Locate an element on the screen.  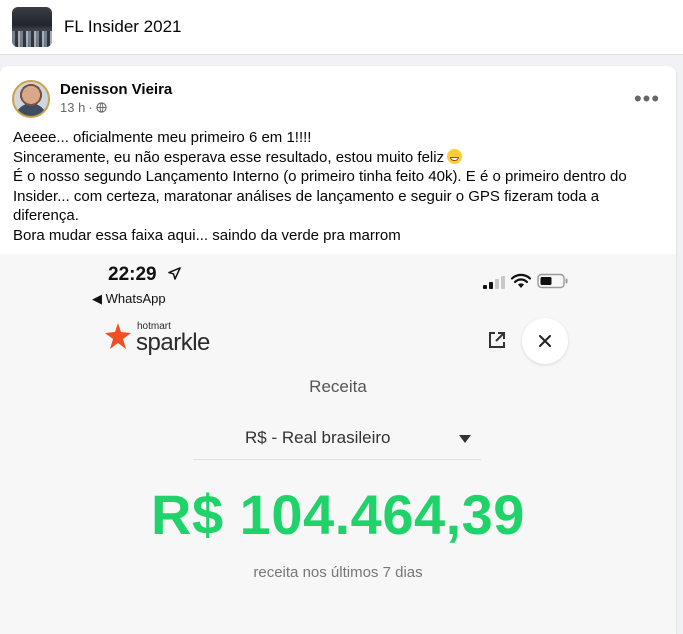
group-title: FL Insider 2021 is located at coordinates (123, 27).